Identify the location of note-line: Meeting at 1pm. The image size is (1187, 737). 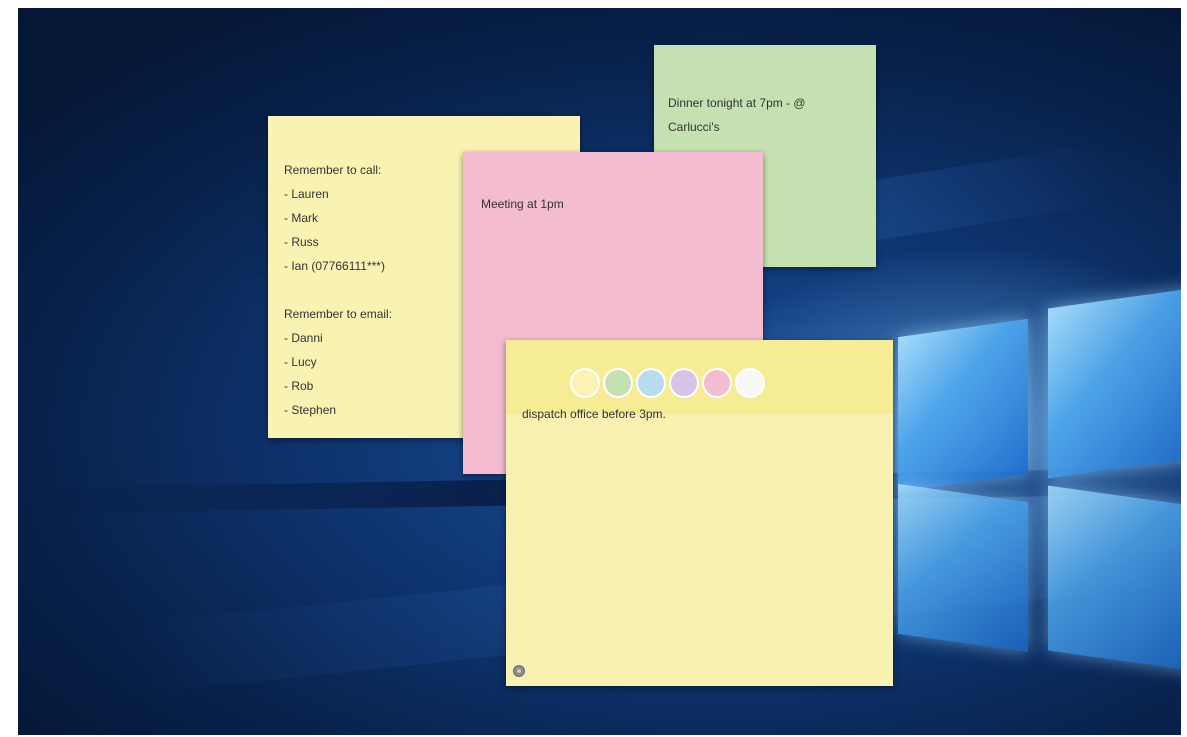
(522, 204).